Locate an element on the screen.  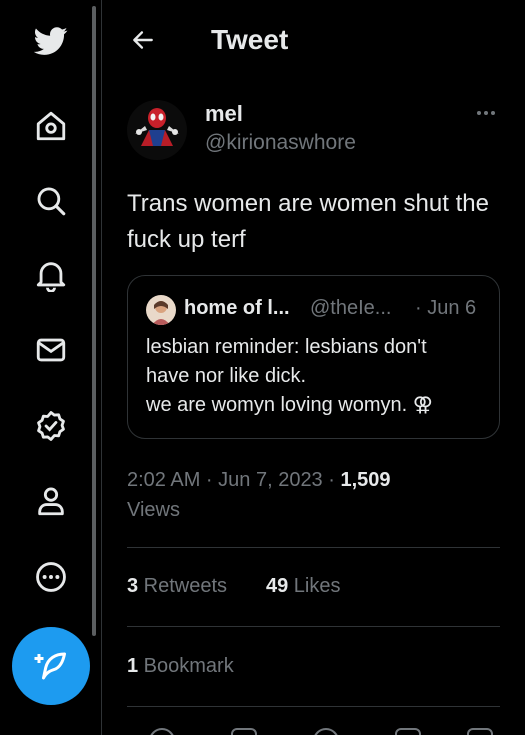
mail-icon is located at coordinates (51, 350).